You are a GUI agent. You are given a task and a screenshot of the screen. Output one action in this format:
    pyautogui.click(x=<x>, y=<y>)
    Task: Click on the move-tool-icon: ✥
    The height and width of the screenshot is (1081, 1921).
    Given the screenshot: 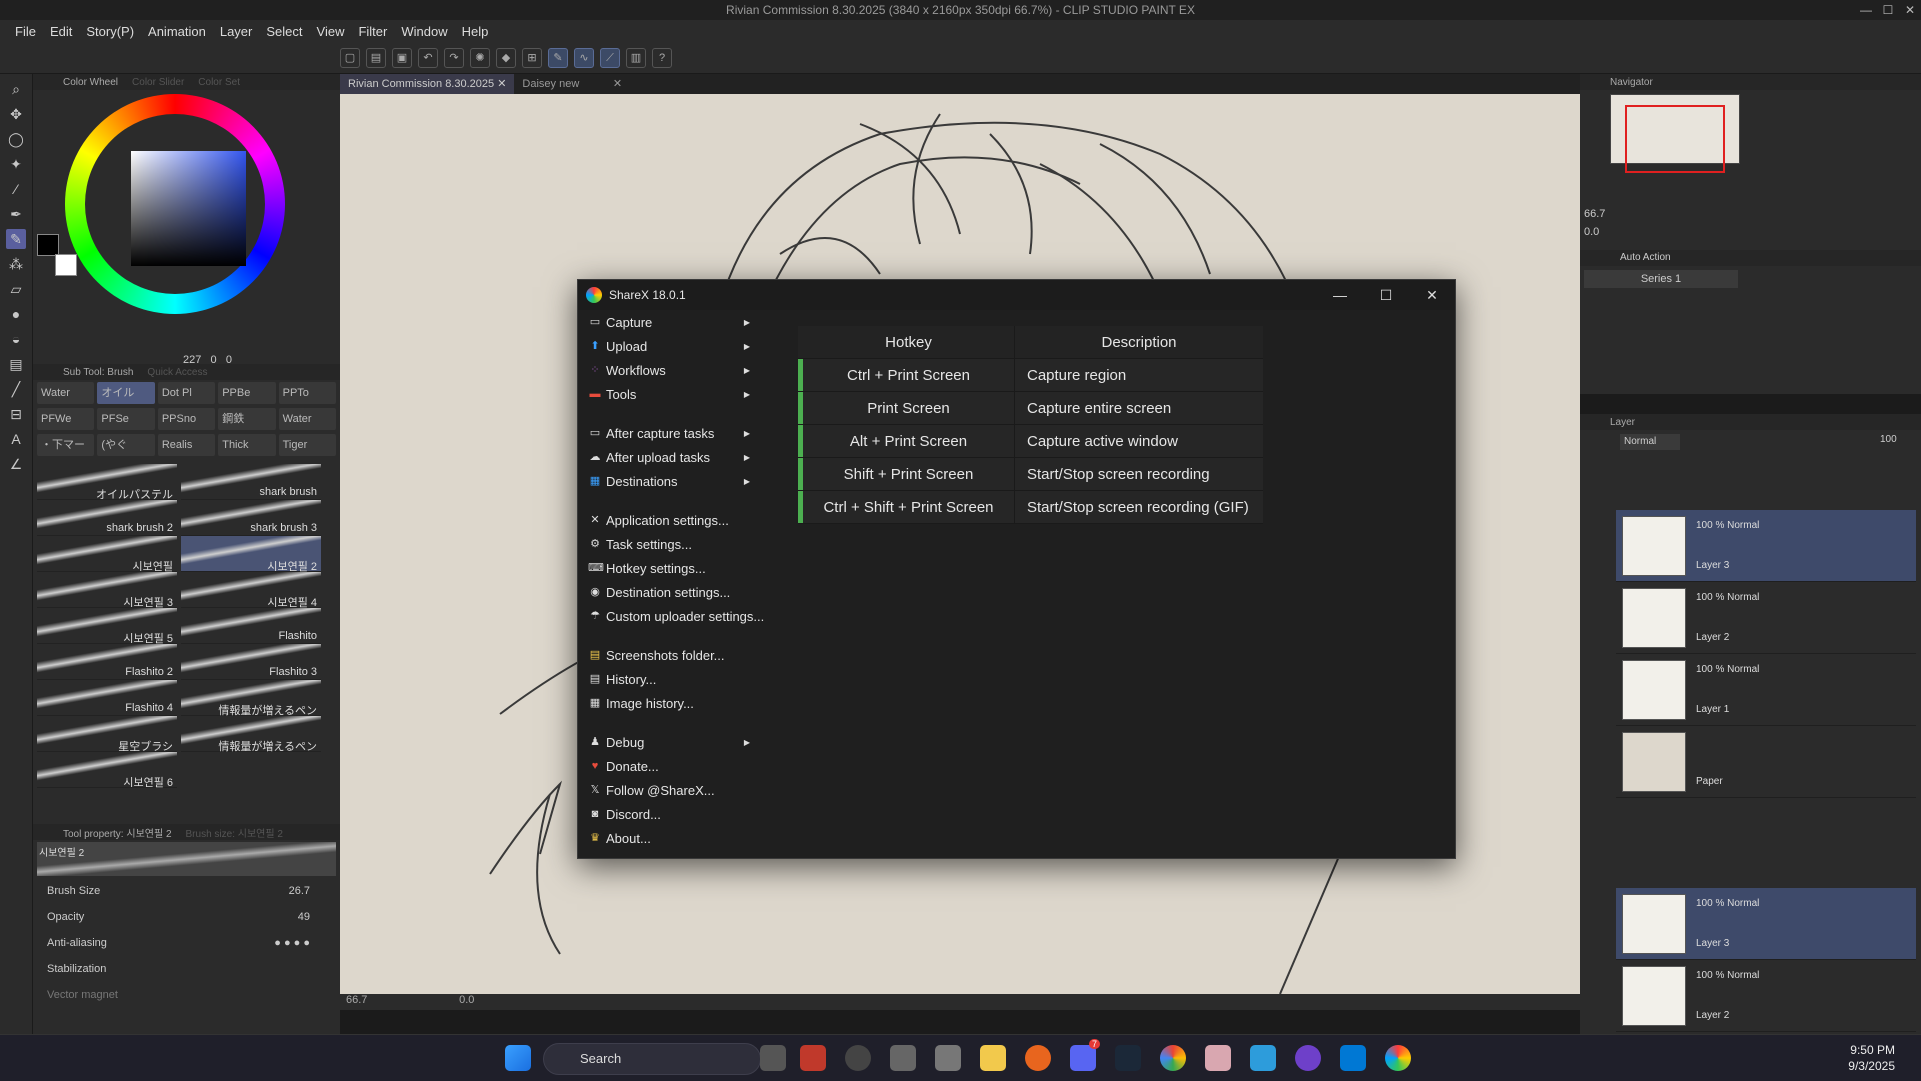 What is the action you would take?
    pyautogui.click(x=16, y=114)
    